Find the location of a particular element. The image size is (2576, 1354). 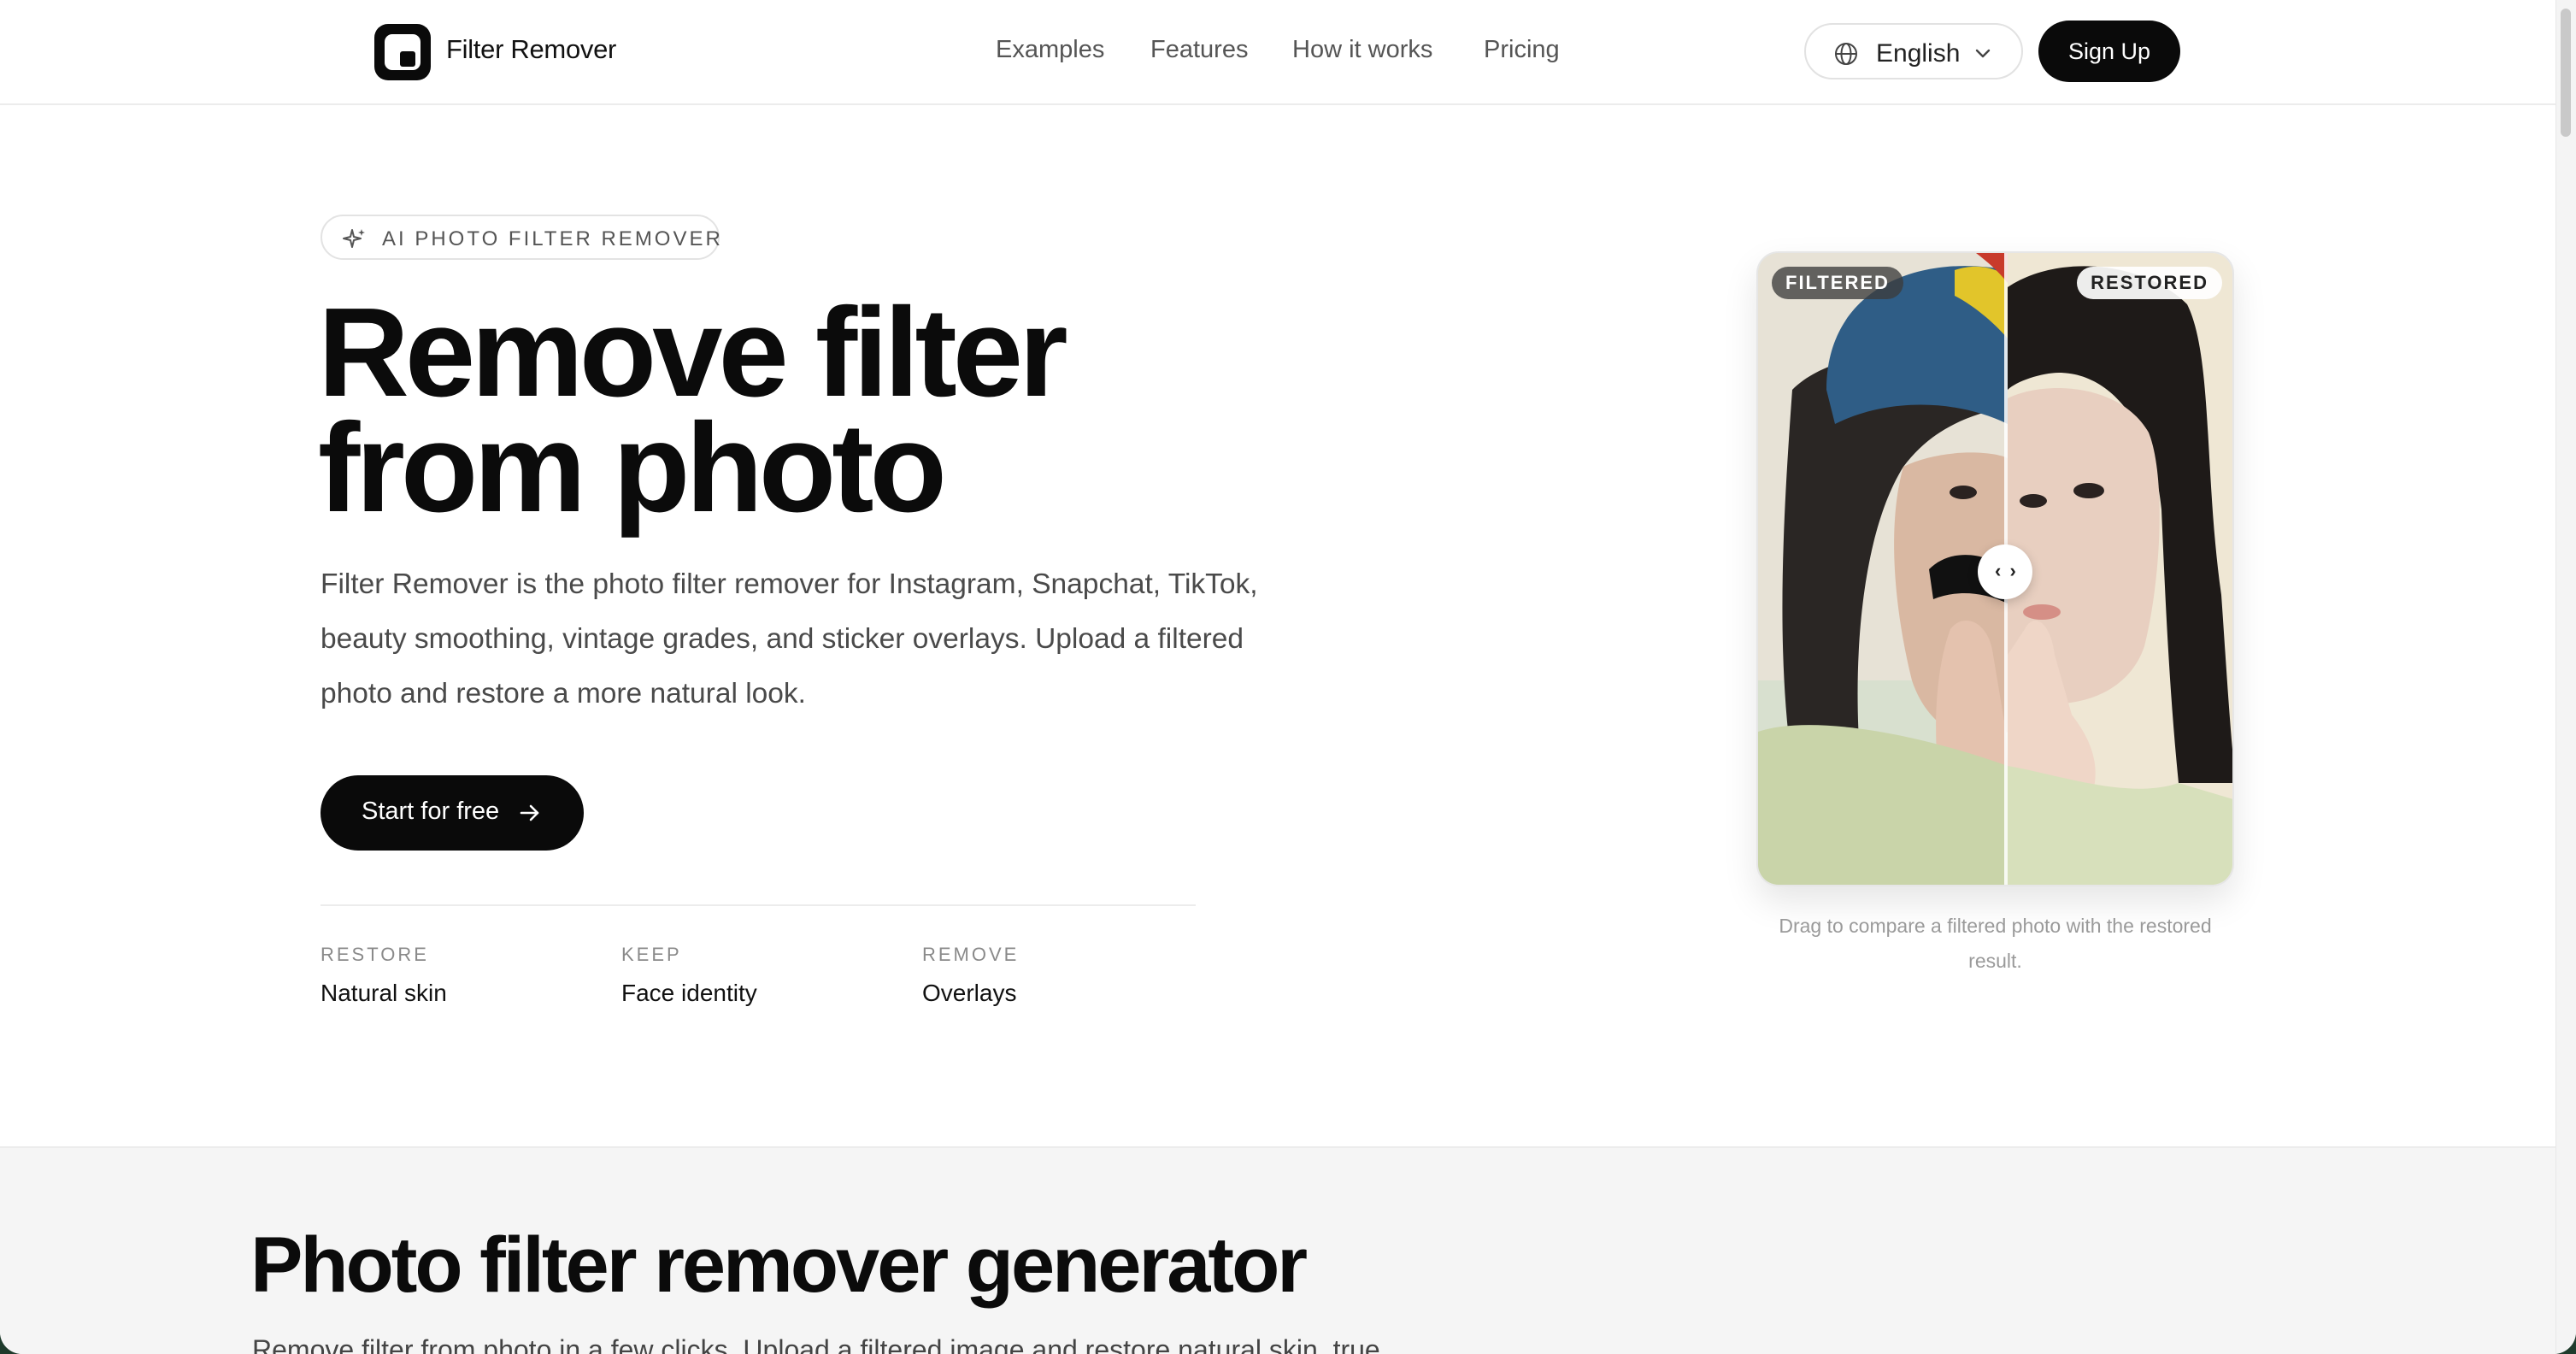

stat-key-restore: RESTORE is located at coordinates (375, 954).